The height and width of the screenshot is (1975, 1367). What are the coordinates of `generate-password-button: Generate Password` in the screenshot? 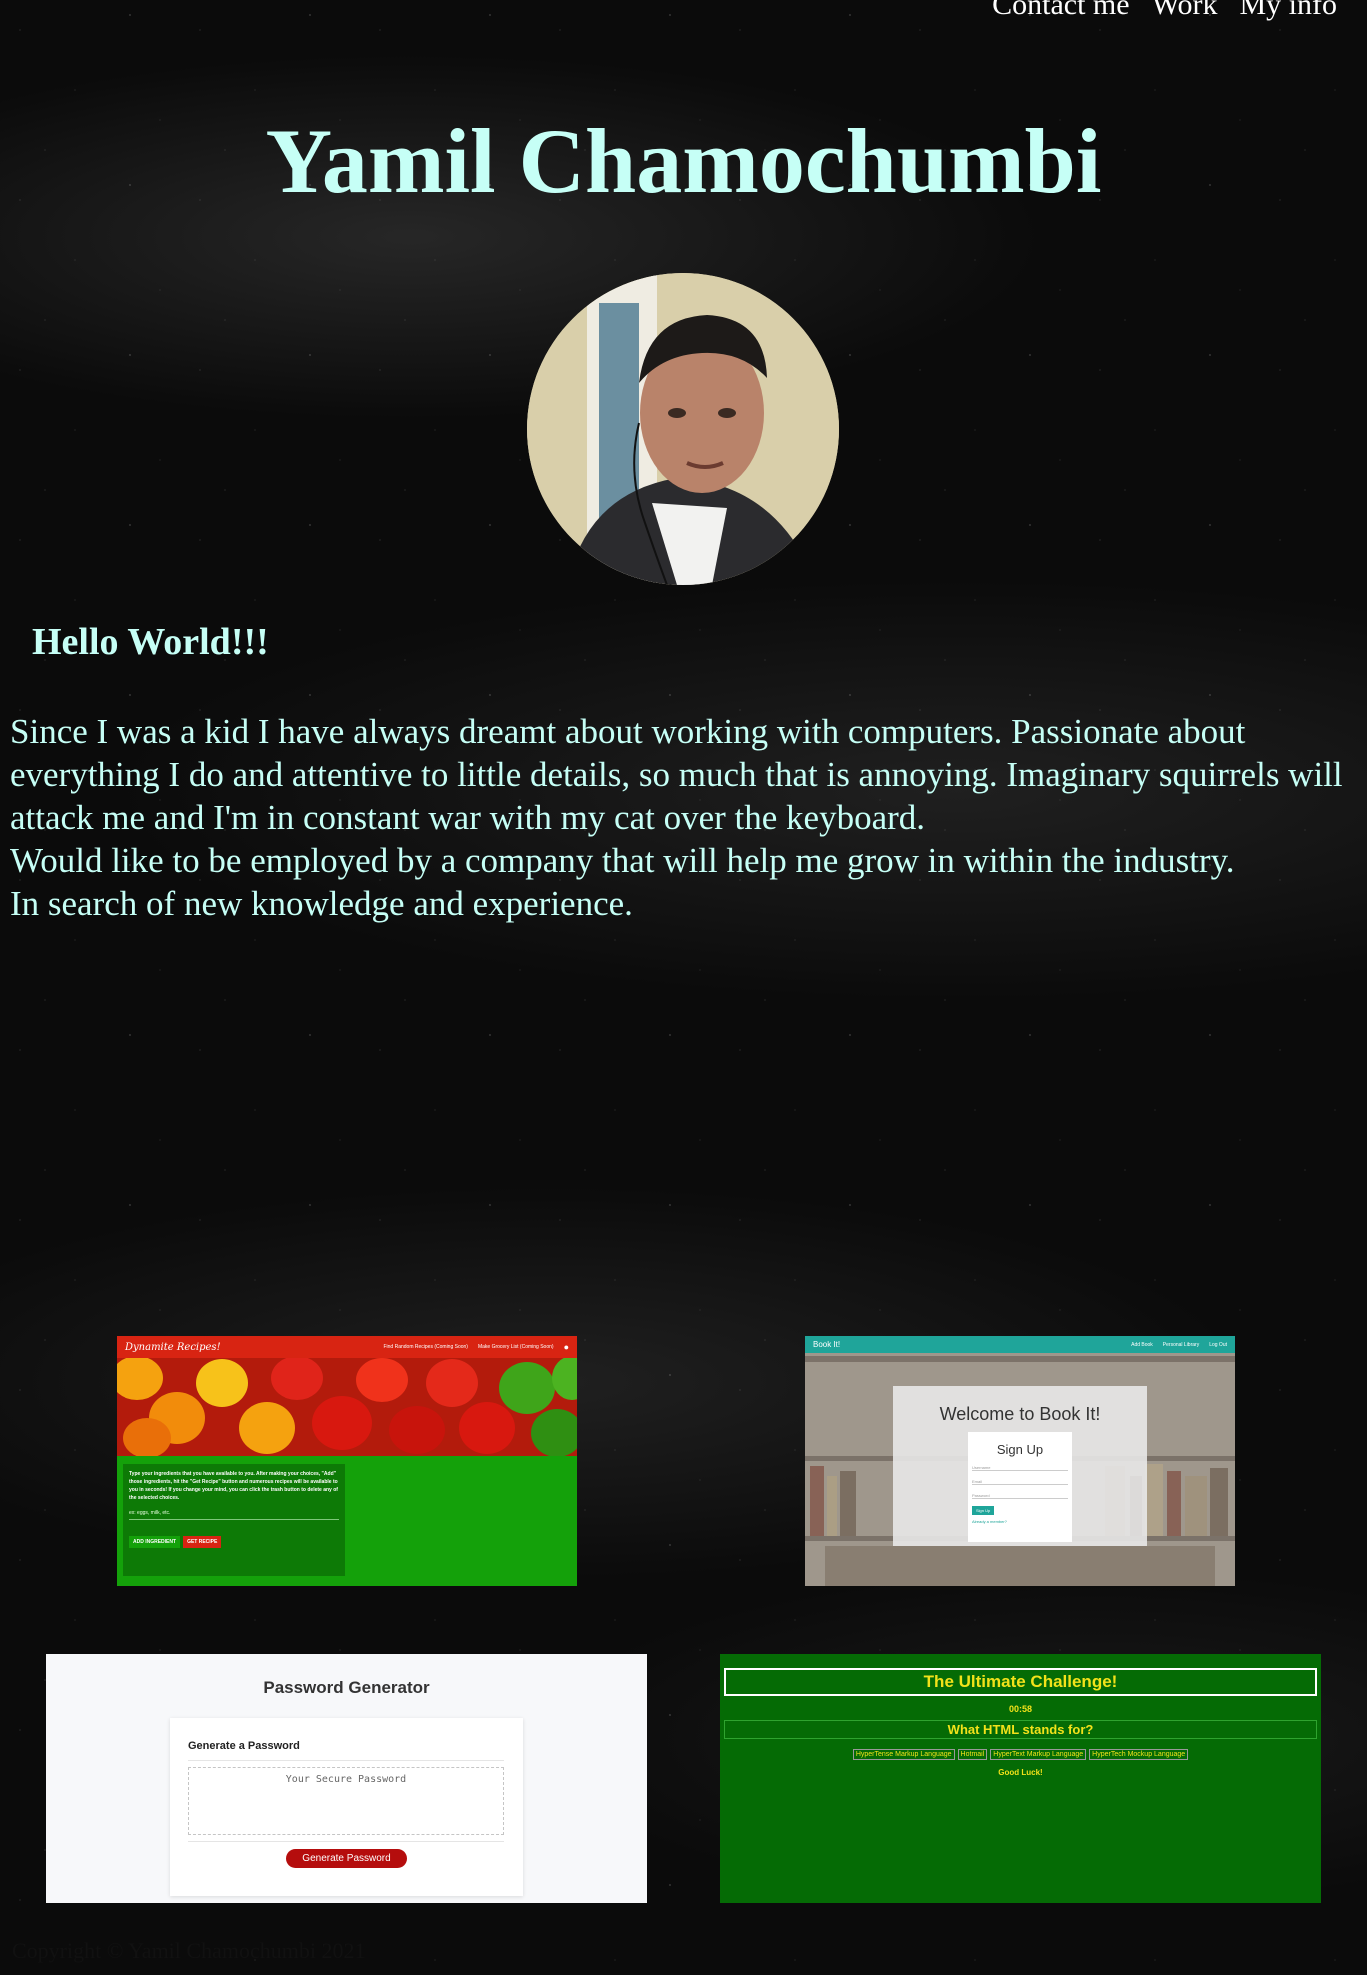 It's located at (346, 1858).